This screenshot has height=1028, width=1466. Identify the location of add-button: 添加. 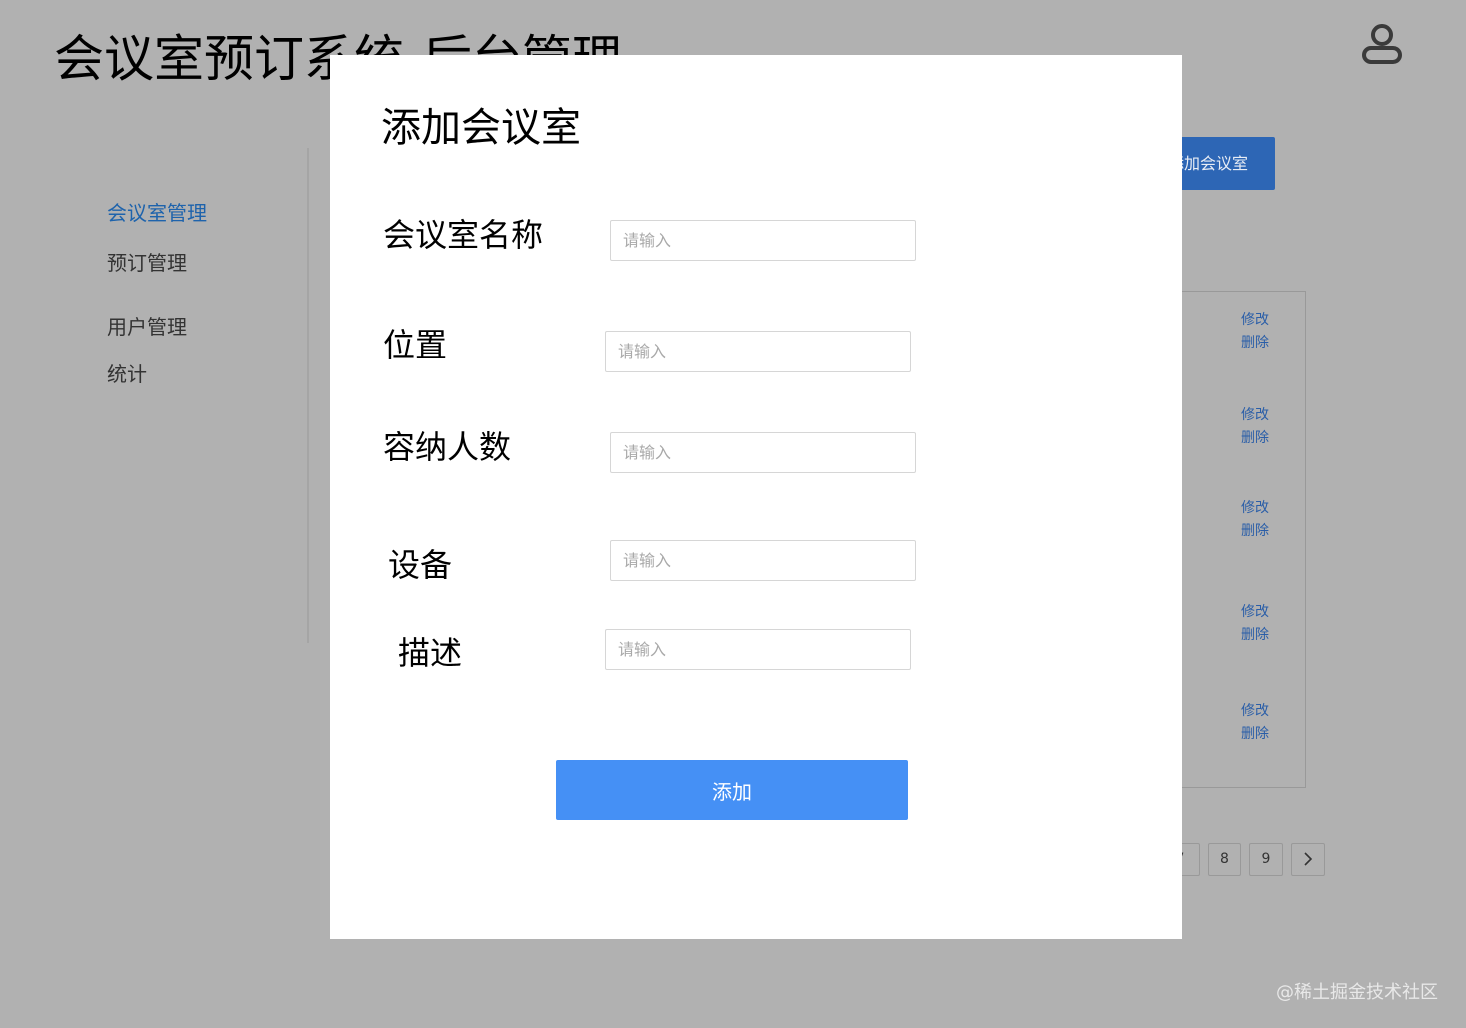
(732, 790).